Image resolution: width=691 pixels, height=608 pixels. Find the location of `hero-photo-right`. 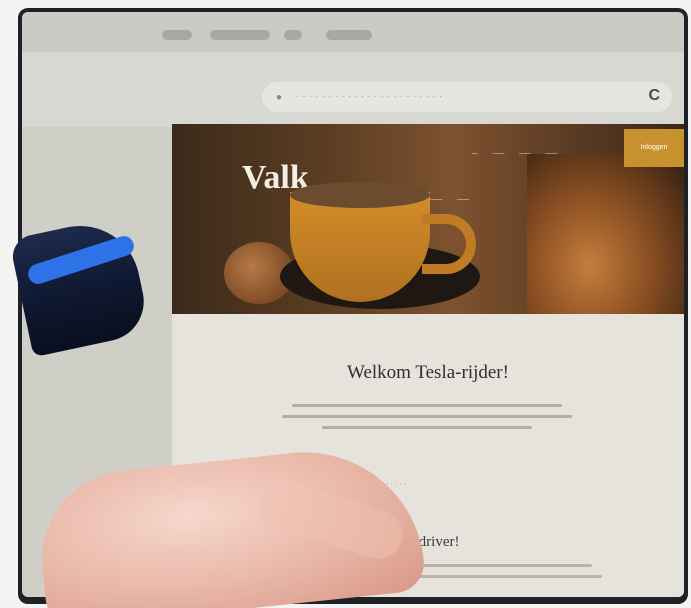

hero-photo-right is located at coordinates (605, 234).